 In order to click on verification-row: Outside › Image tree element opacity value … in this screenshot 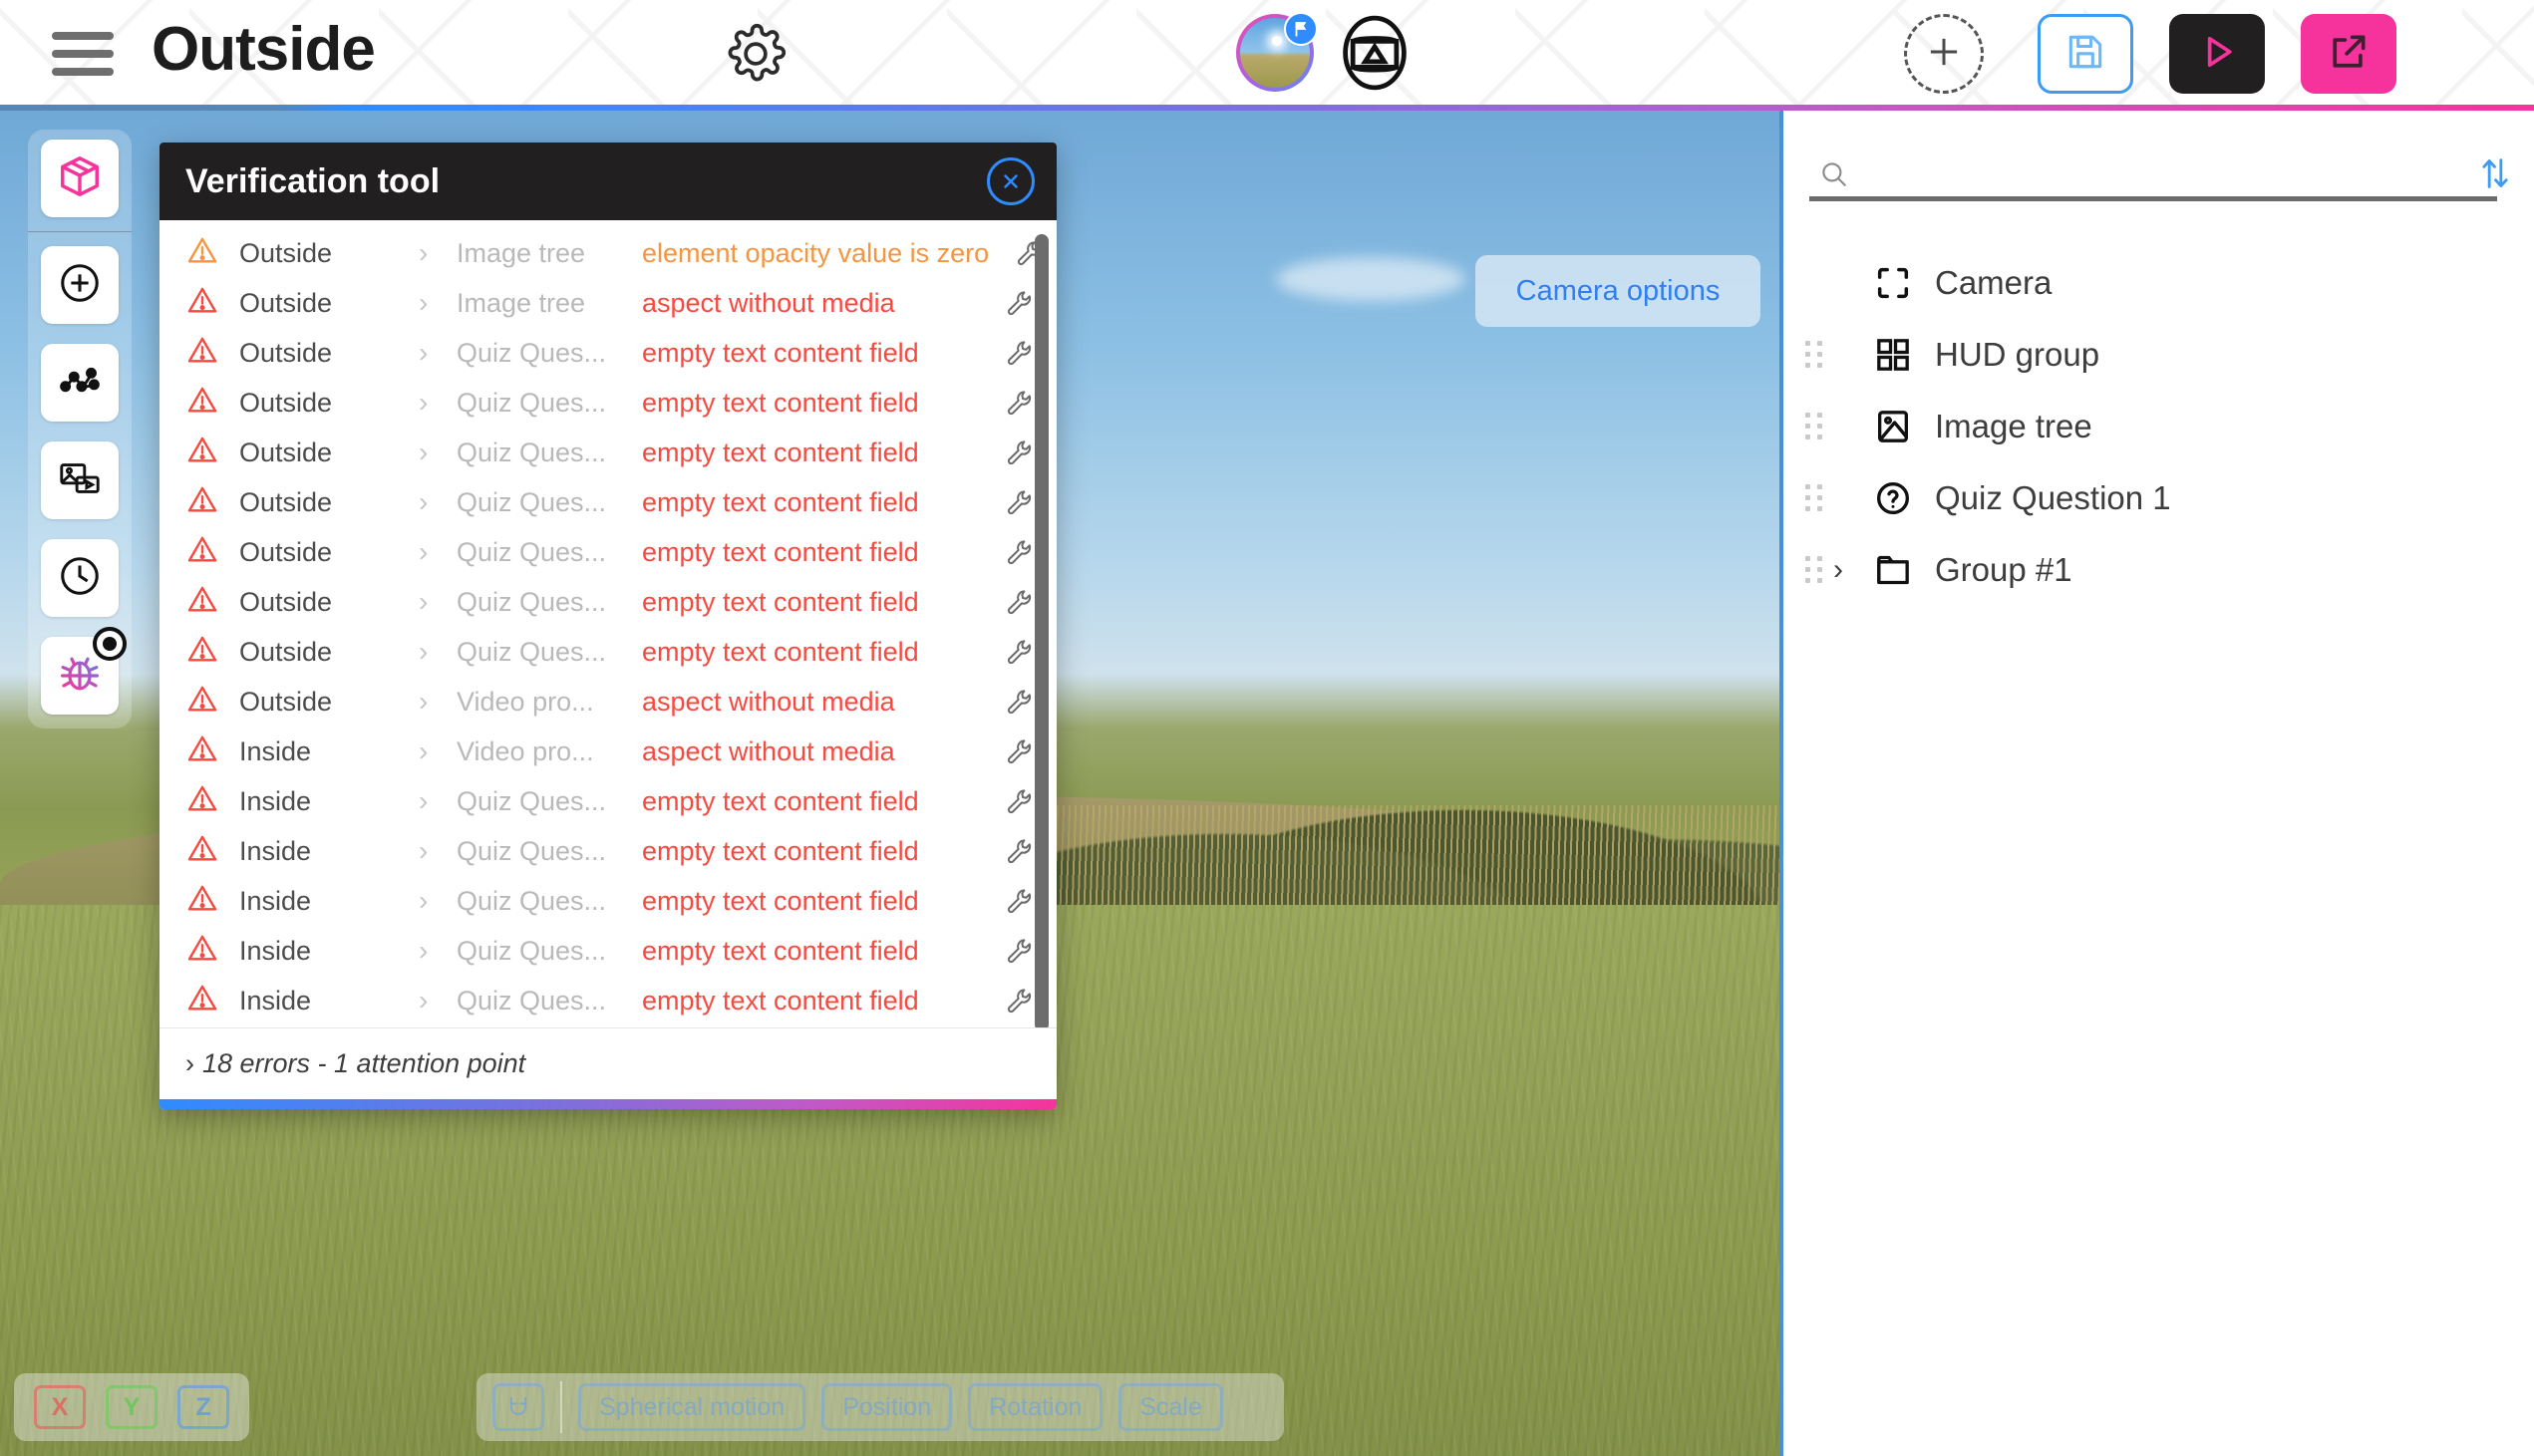, I will do `click(608, 253)`.